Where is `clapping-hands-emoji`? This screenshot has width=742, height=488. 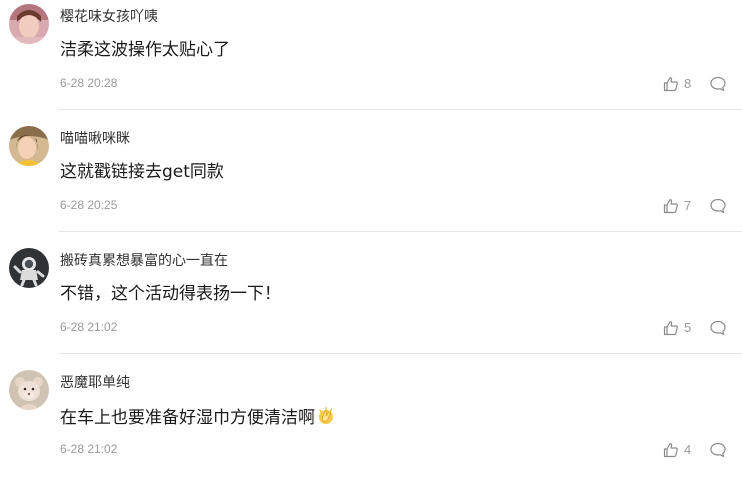
clapping-hands-emoji is located at coordinates (326, 418).